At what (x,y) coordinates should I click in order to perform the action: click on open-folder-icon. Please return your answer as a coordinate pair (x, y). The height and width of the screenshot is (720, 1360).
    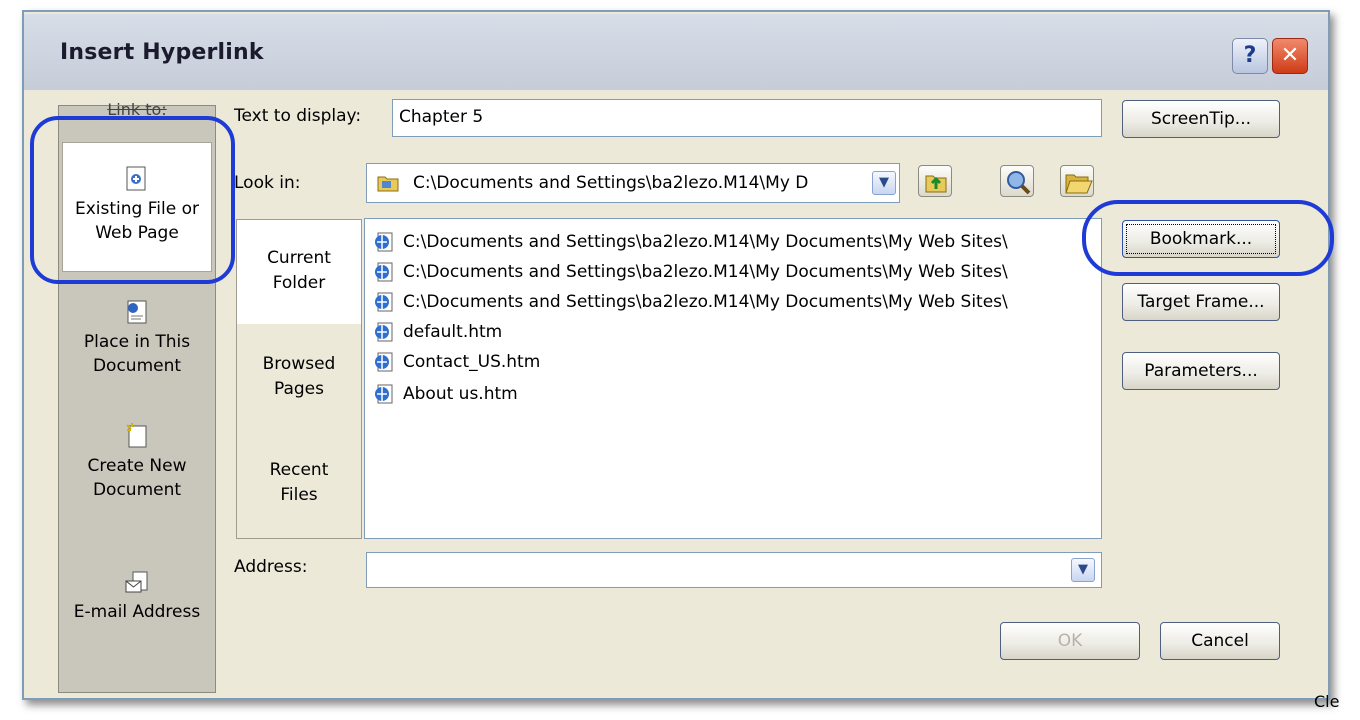
    Looking at the image, I should click on (1079, 184).